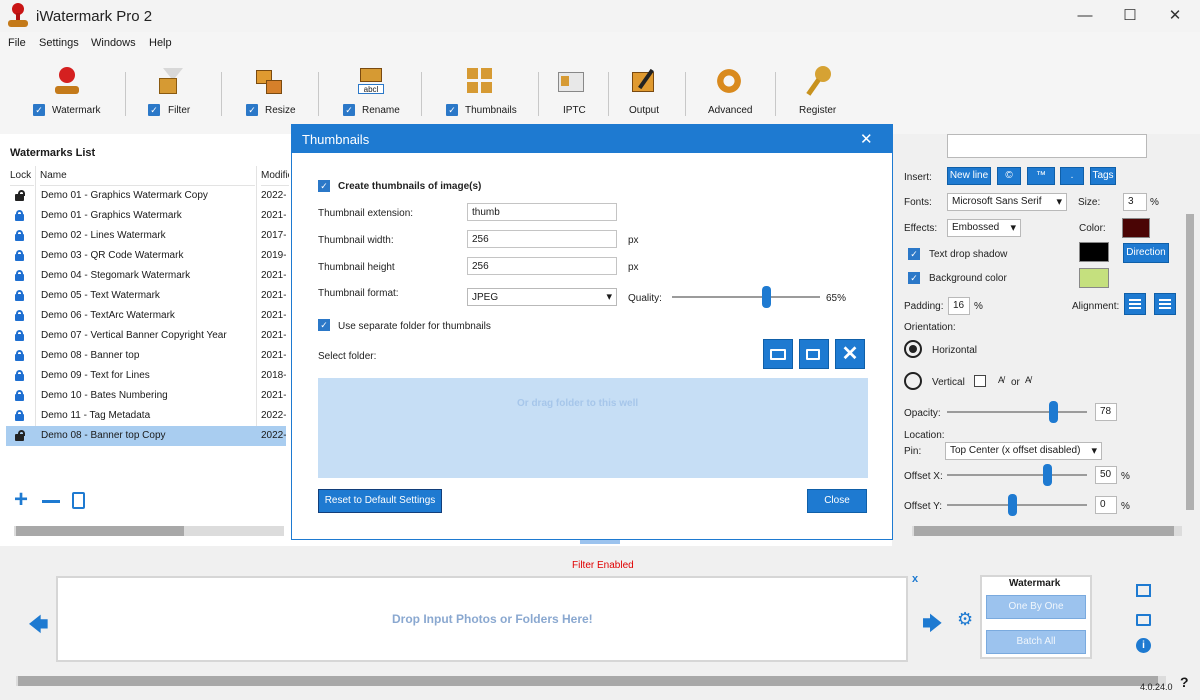  Describe the element at coordinates (914, 278) in the screenshot. I see `background-color-checkbox: ✓` at that location.